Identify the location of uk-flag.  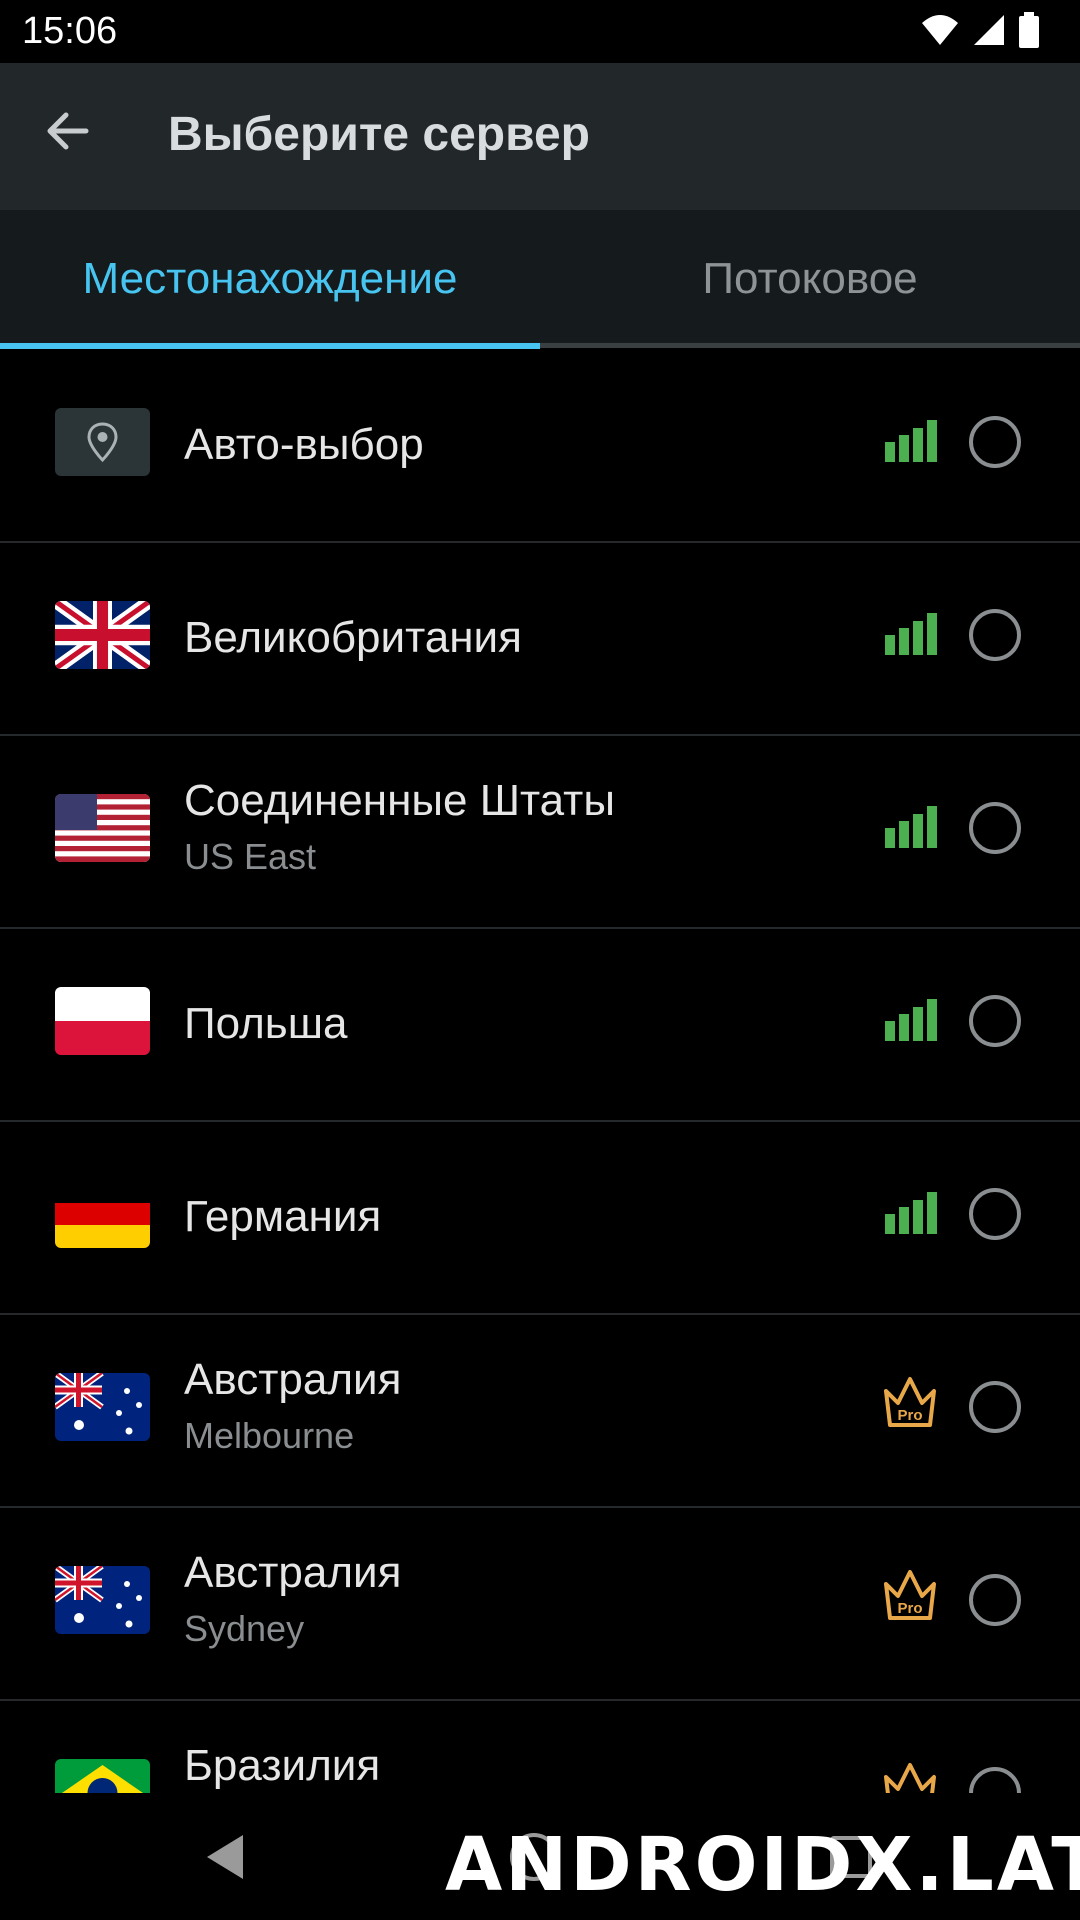
(102, 635).